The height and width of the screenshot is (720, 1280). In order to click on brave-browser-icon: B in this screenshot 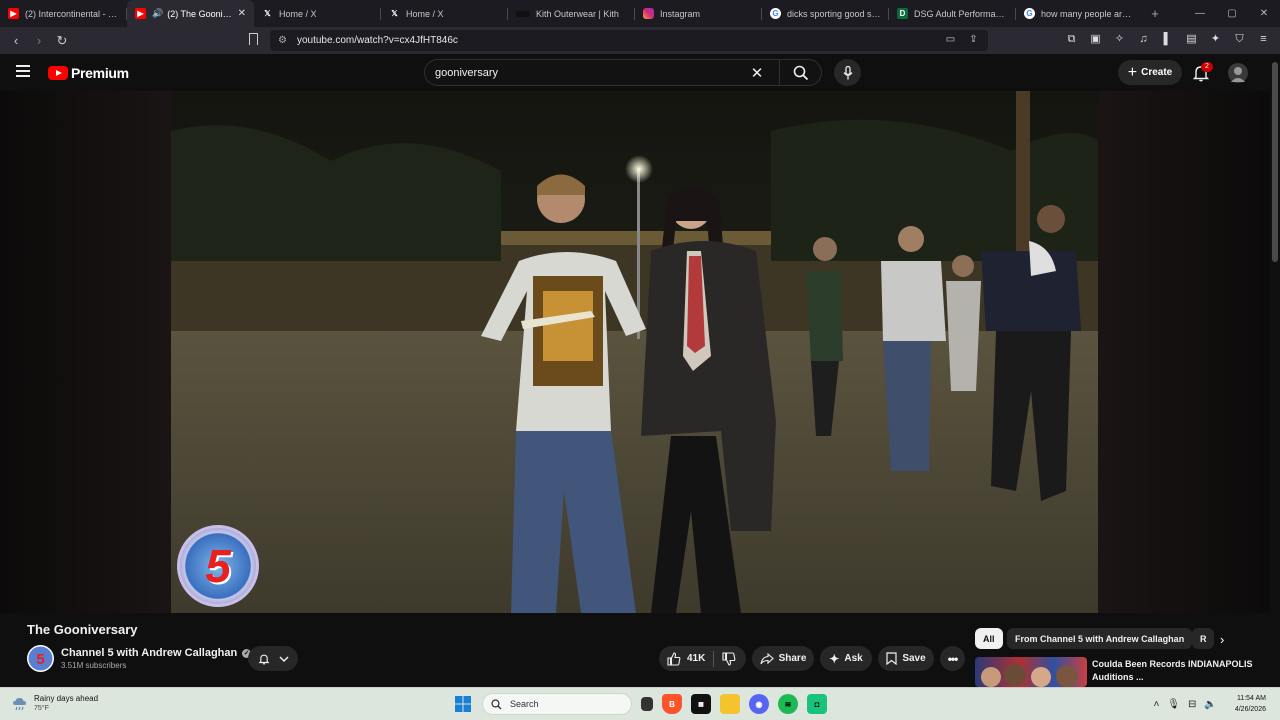, I will do `click(672, 704)`.